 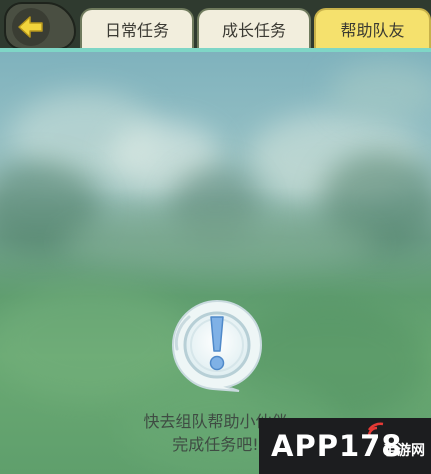 I want to click on tab-help-teammates: 帮助队友, so click(x=372, y=30).